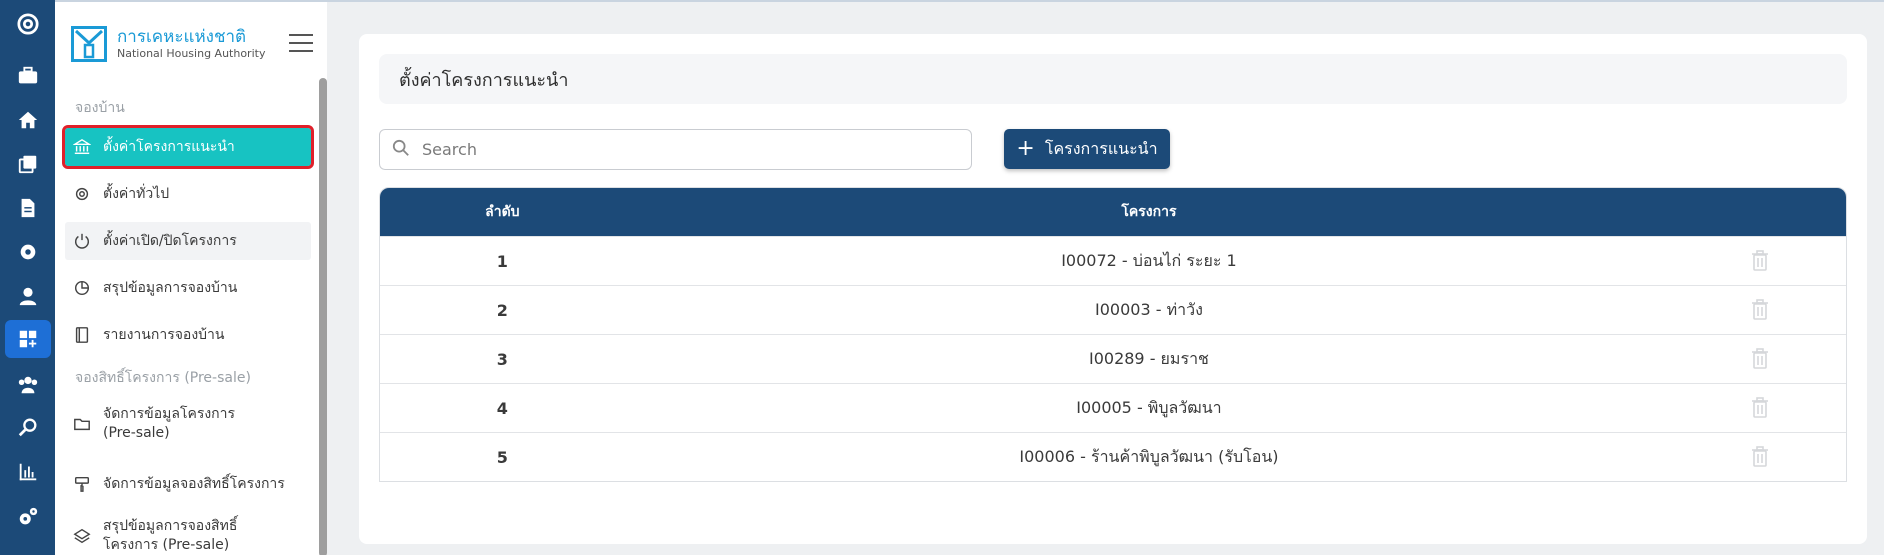 This screenshot has height=555, width=1884. What do you see at coordinates (1148, 358) in the screenshot?
I see `row-project: I00289 - ยมราช` at bounding box center [1148, 358].